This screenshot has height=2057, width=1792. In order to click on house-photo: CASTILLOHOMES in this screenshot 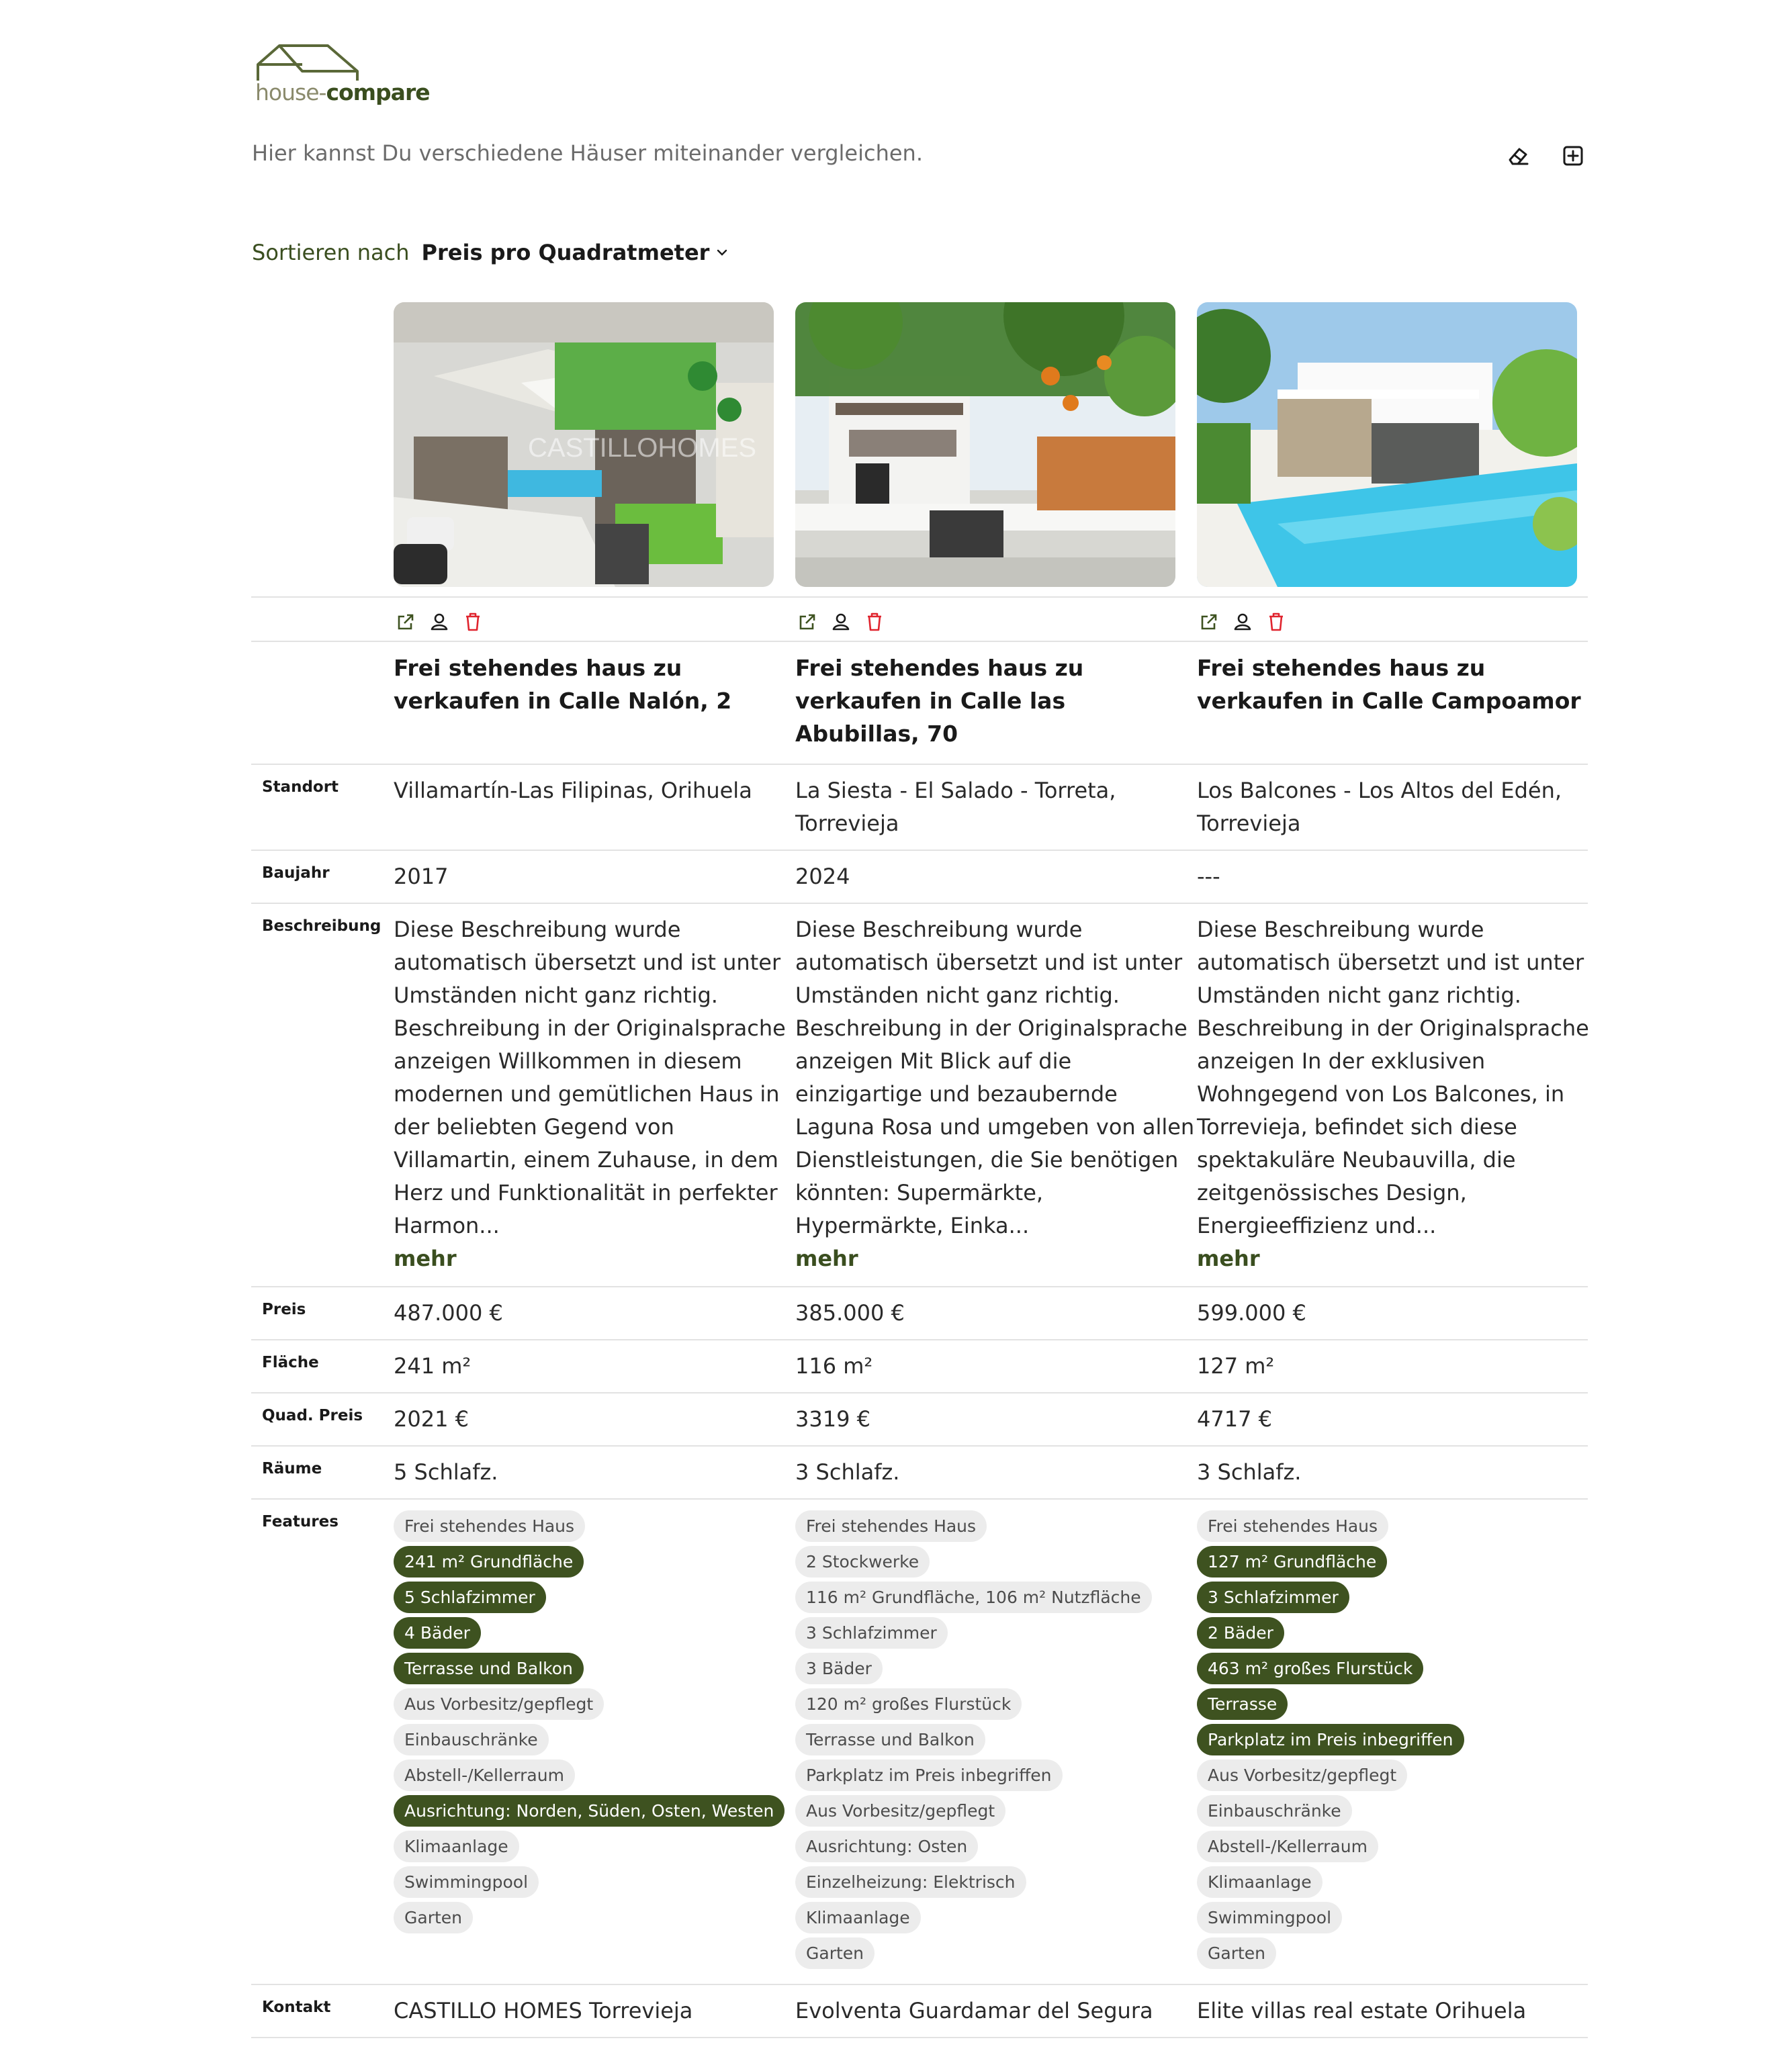, I will do `click(584, 445)`.